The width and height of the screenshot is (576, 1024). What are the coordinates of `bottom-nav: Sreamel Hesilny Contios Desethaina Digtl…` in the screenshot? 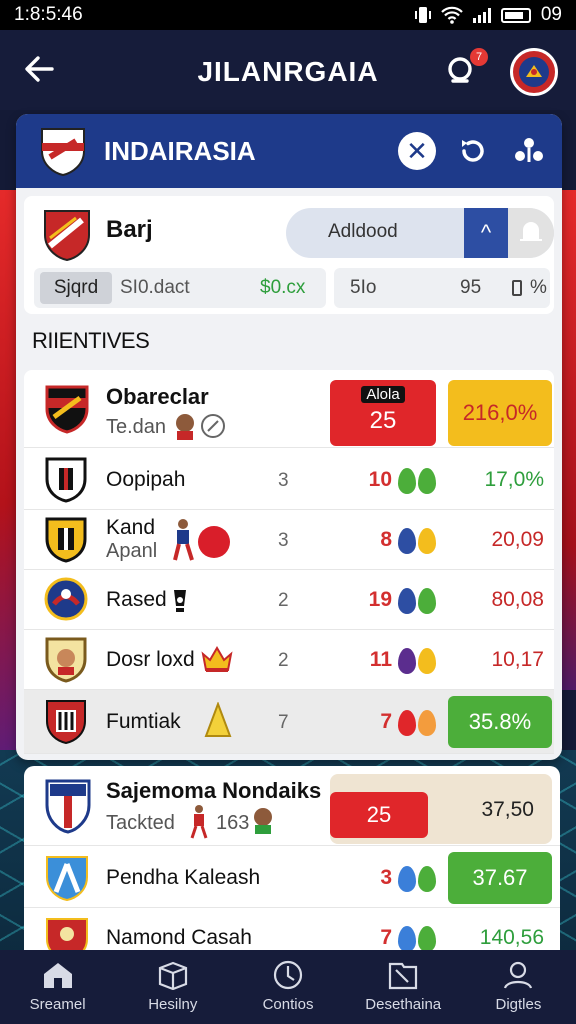 It's located at (288, 987).